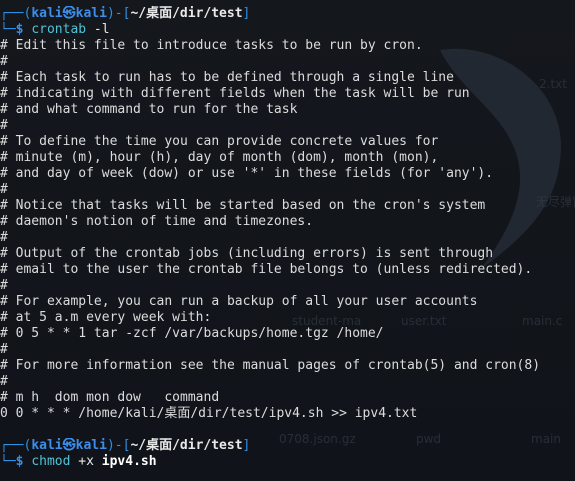 The image size is (575, 481). Describe the element at coordinates (149, 109) in the screenshot. I see `output-line: # and what command to run for the task` at that location.